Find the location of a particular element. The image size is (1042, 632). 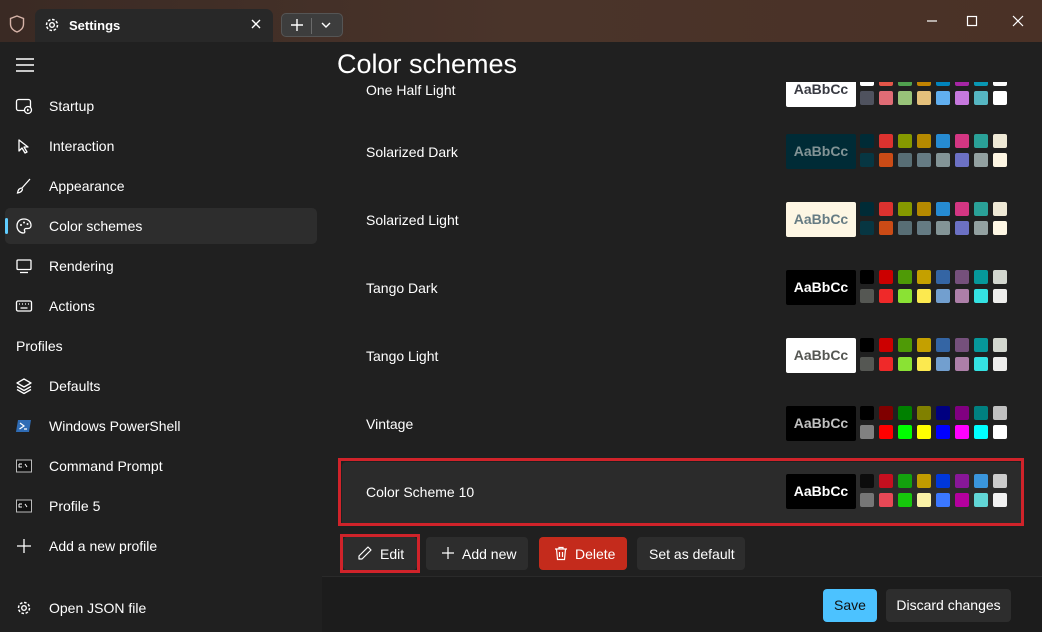

minimize-icon is located at coordinates (932, 21).